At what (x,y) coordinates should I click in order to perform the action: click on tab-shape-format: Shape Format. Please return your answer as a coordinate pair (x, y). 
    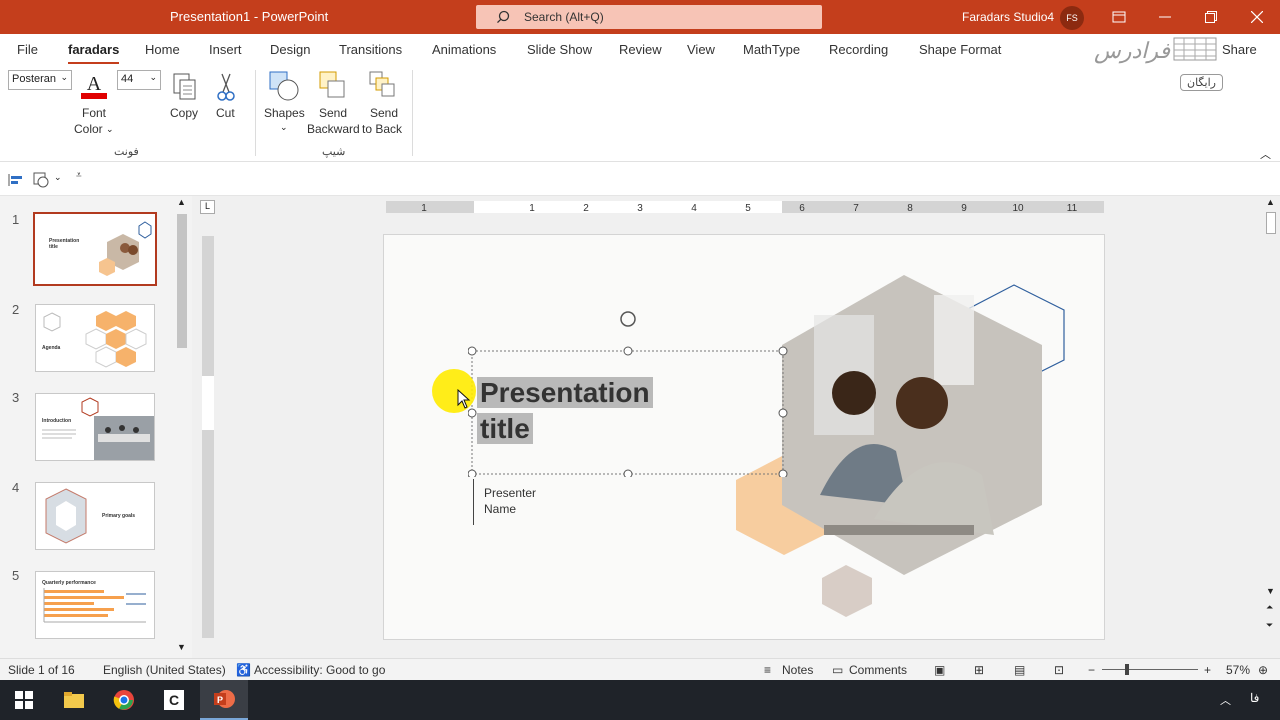
    Looking at the image, I should click on (960, 49).